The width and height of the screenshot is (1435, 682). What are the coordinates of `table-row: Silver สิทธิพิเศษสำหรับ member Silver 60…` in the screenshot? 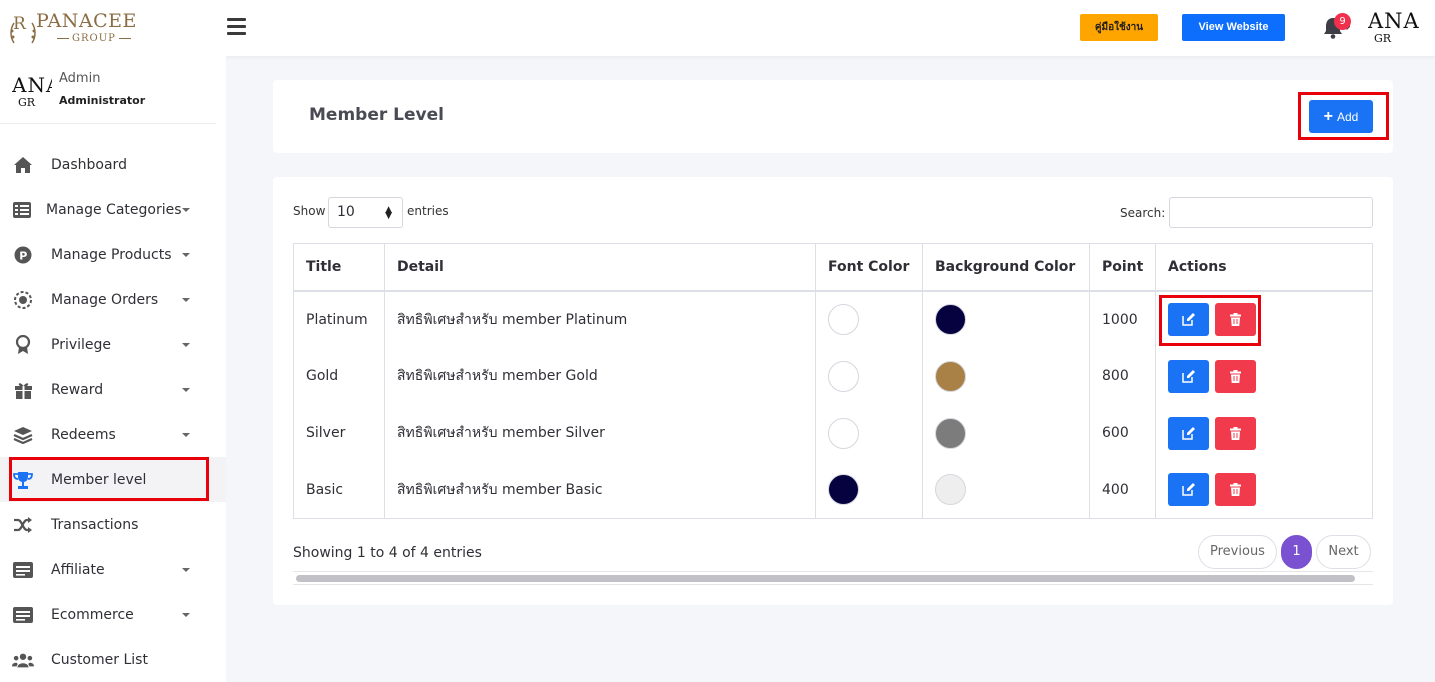 It's located at (833, 433).